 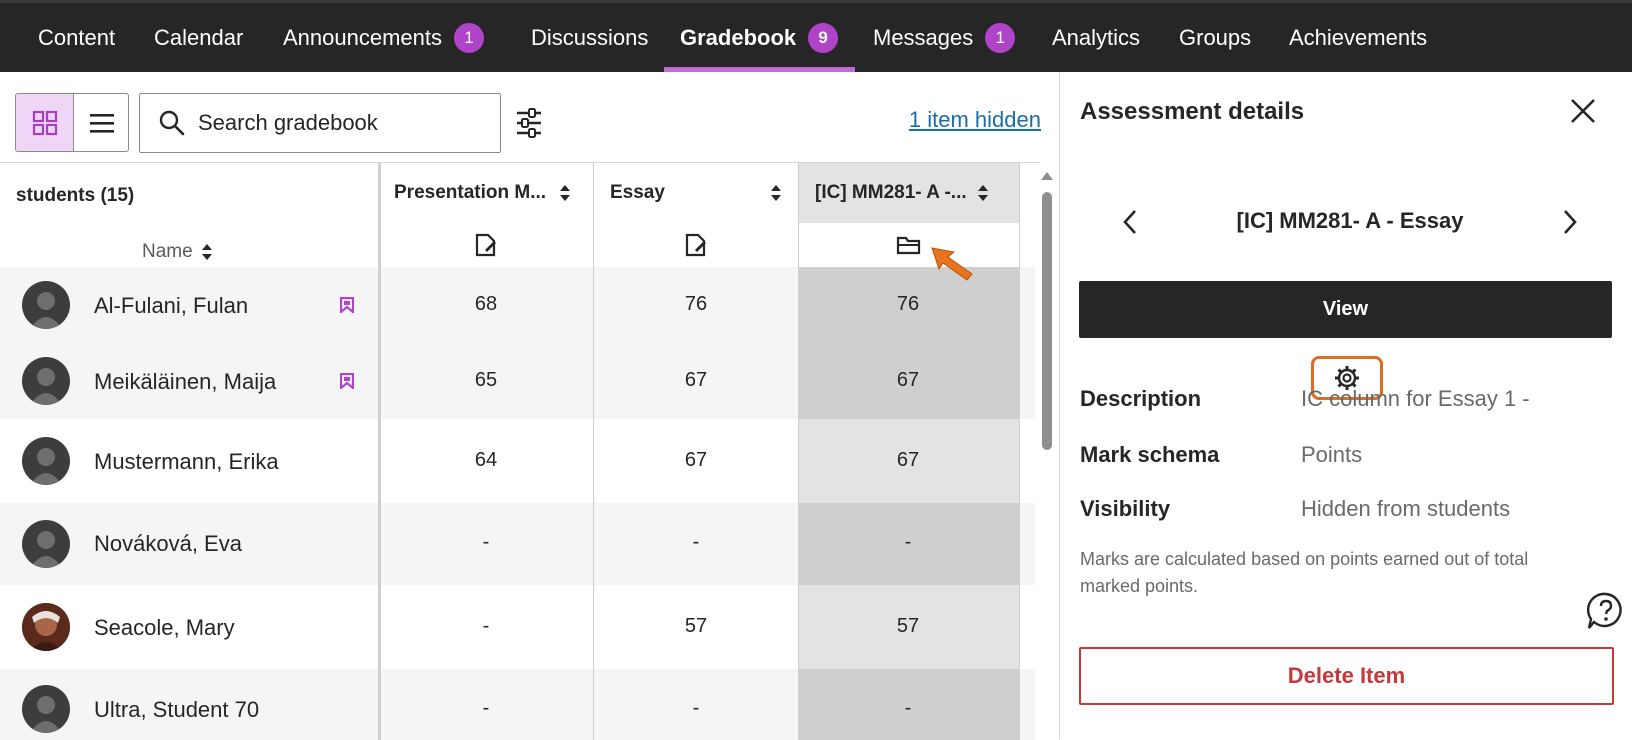 I want to click on scrollbar-thumb, so click(x=1047, y=321).